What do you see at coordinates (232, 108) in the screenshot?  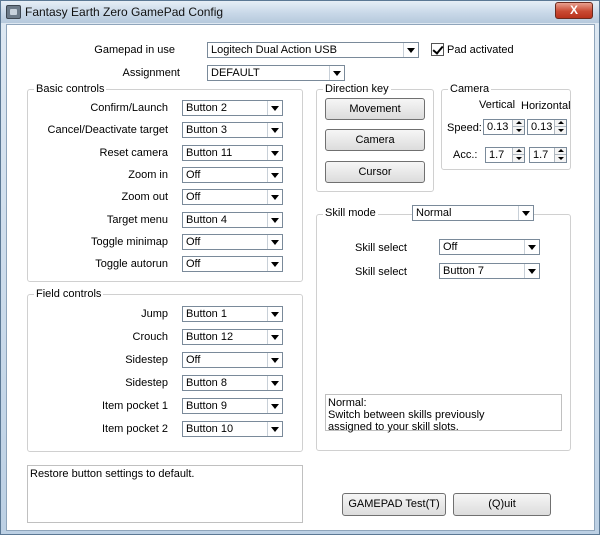 I see `basic-control-select: Button 2` at bounding box center [232, 108].